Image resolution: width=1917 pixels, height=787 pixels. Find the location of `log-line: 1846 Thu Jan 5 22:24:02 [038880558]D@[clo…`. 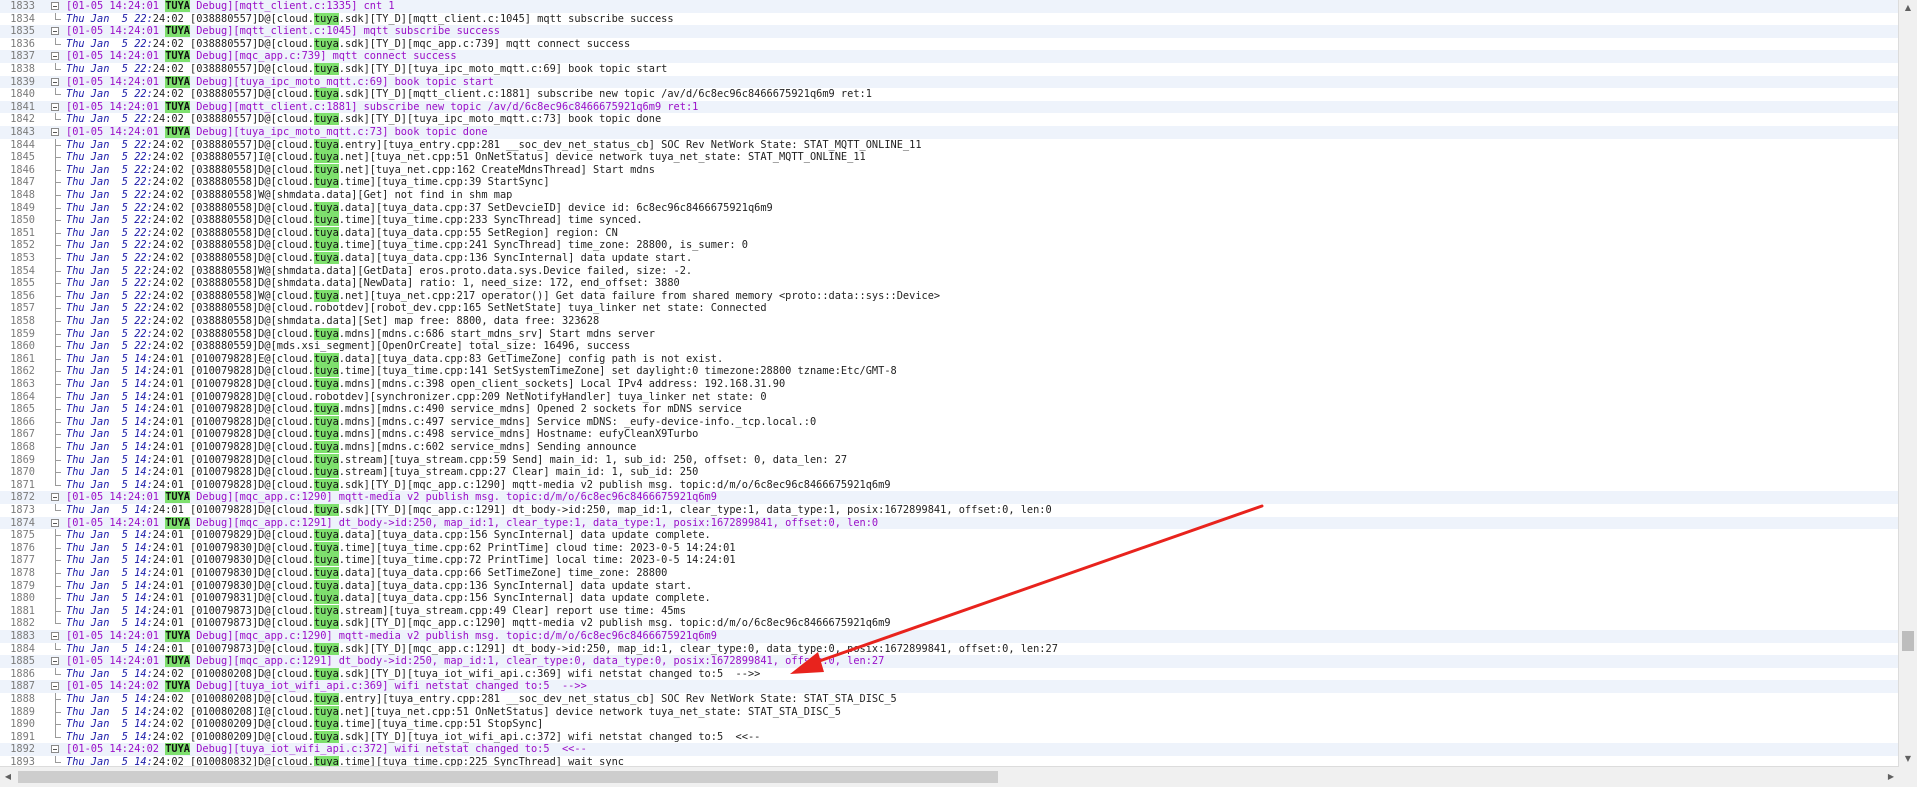

log-line: 1846 Thu Jan 5 22:24:02 [038880558]D@[clo… is located at coordinates (949, 170).